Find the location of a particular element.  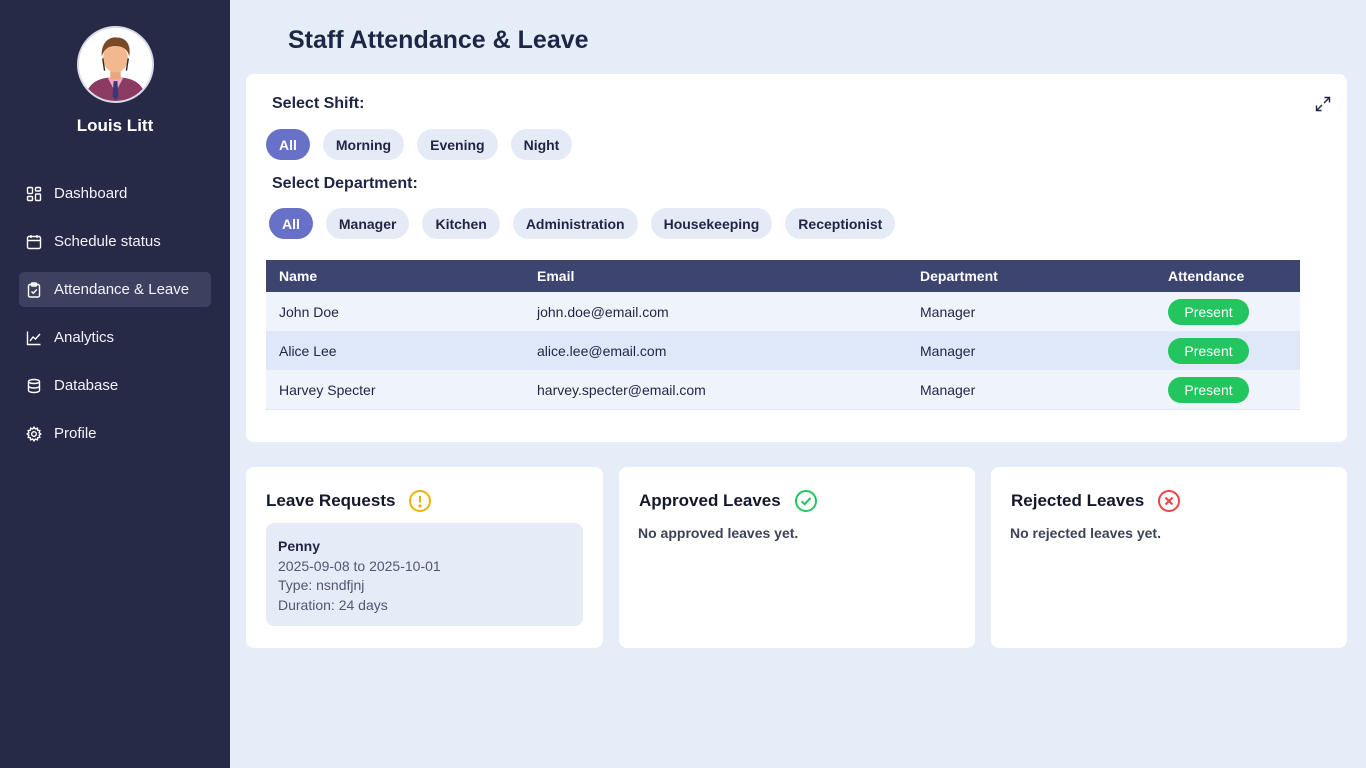

user-avatar-icon is located at coordinates (115, 64).